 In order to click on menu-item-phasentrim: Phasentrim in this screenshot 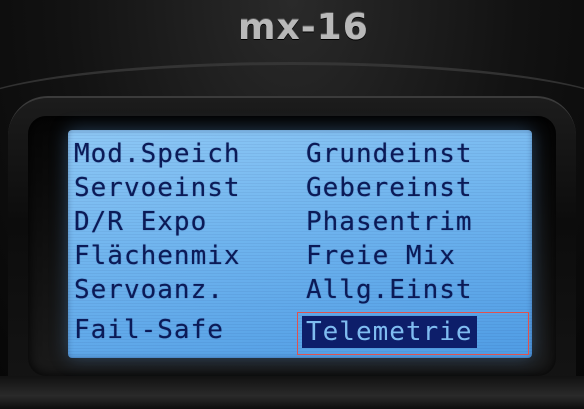, I will do `click(389, 222)`.